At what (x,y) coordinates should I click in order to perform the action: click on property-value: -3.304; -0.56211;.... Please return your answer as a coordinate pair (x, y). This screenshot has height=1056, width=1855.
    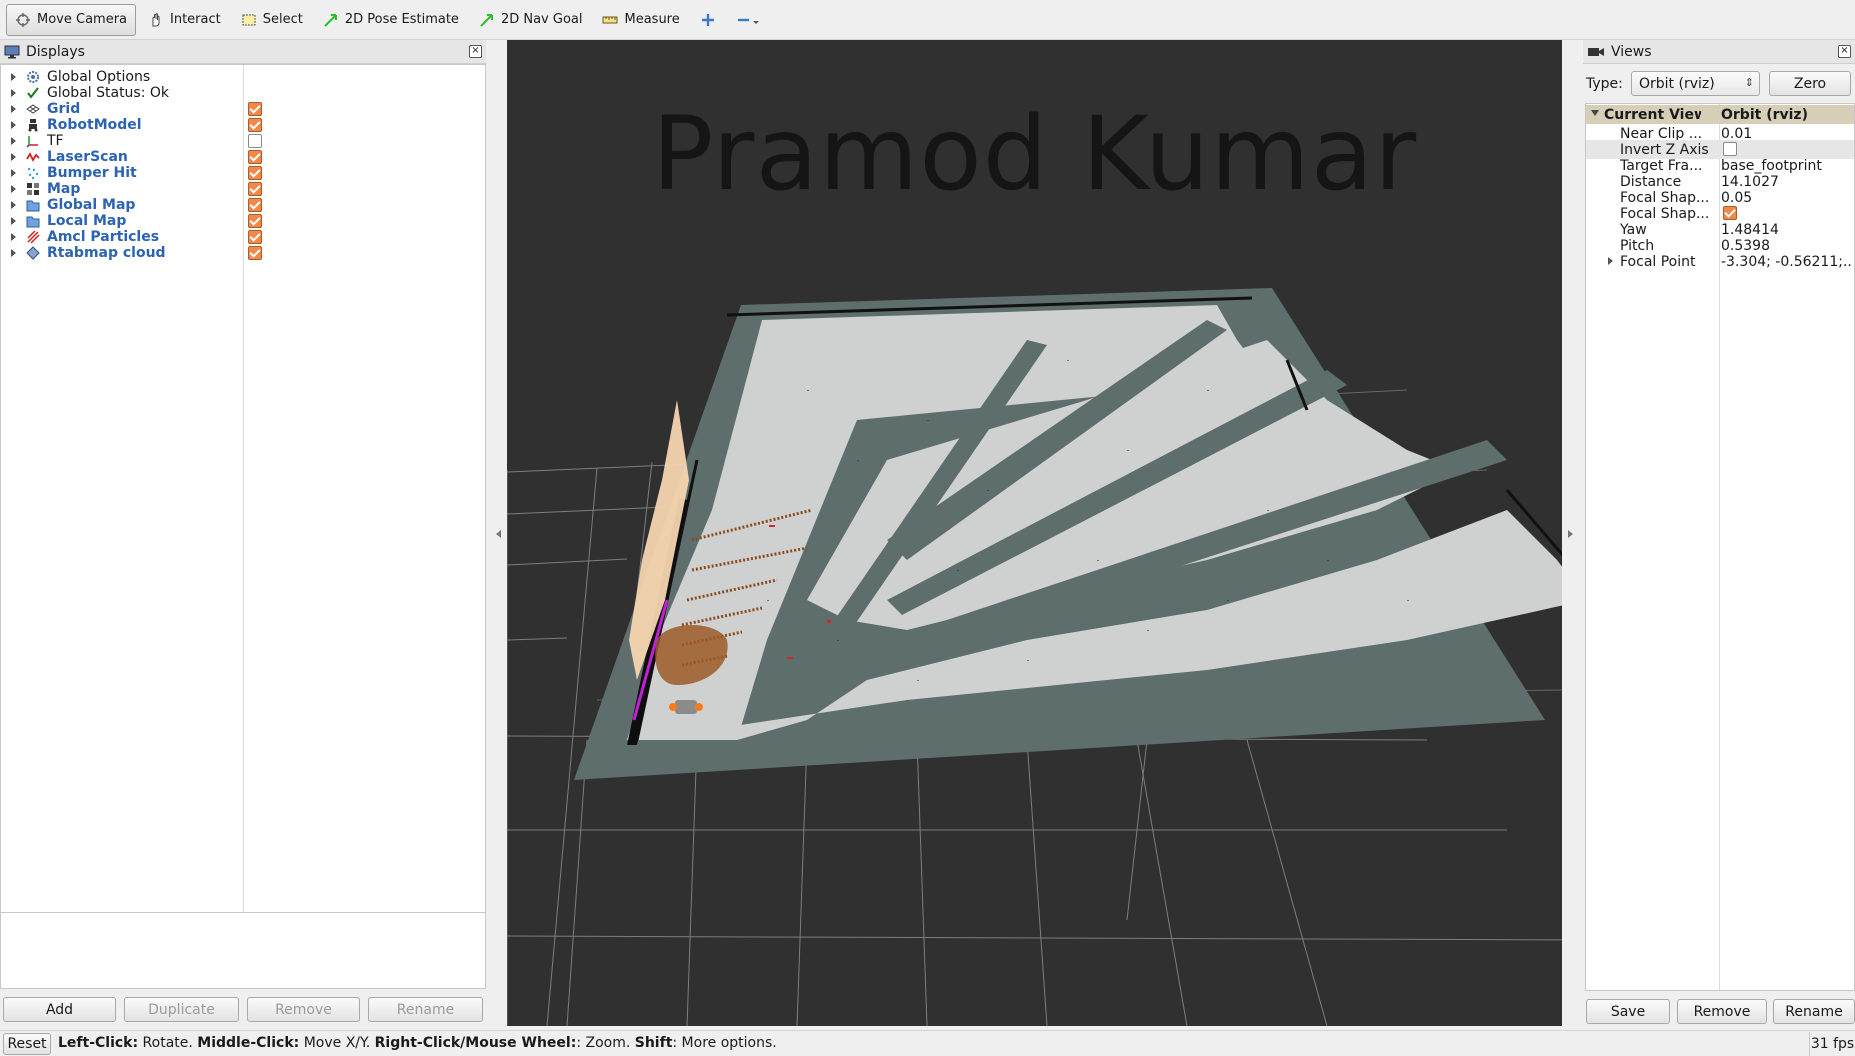
    Looking at the image, I should click on (1786, 262).